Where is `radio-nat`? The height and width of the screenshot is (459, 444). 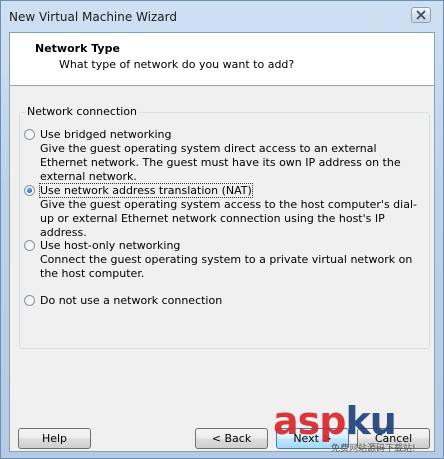 radio-nat is located at coordinates (29, 190).